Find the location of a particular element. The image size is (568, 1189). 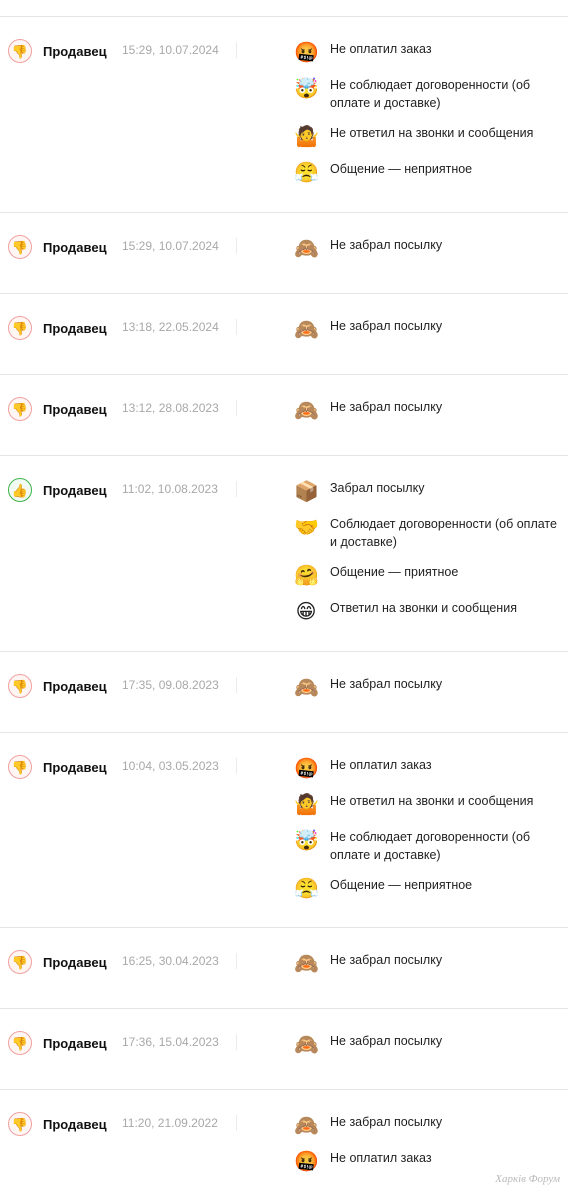

review-tag: 🤷 Не ответил на звонки и сообщения is located at coordinates (429, 136).